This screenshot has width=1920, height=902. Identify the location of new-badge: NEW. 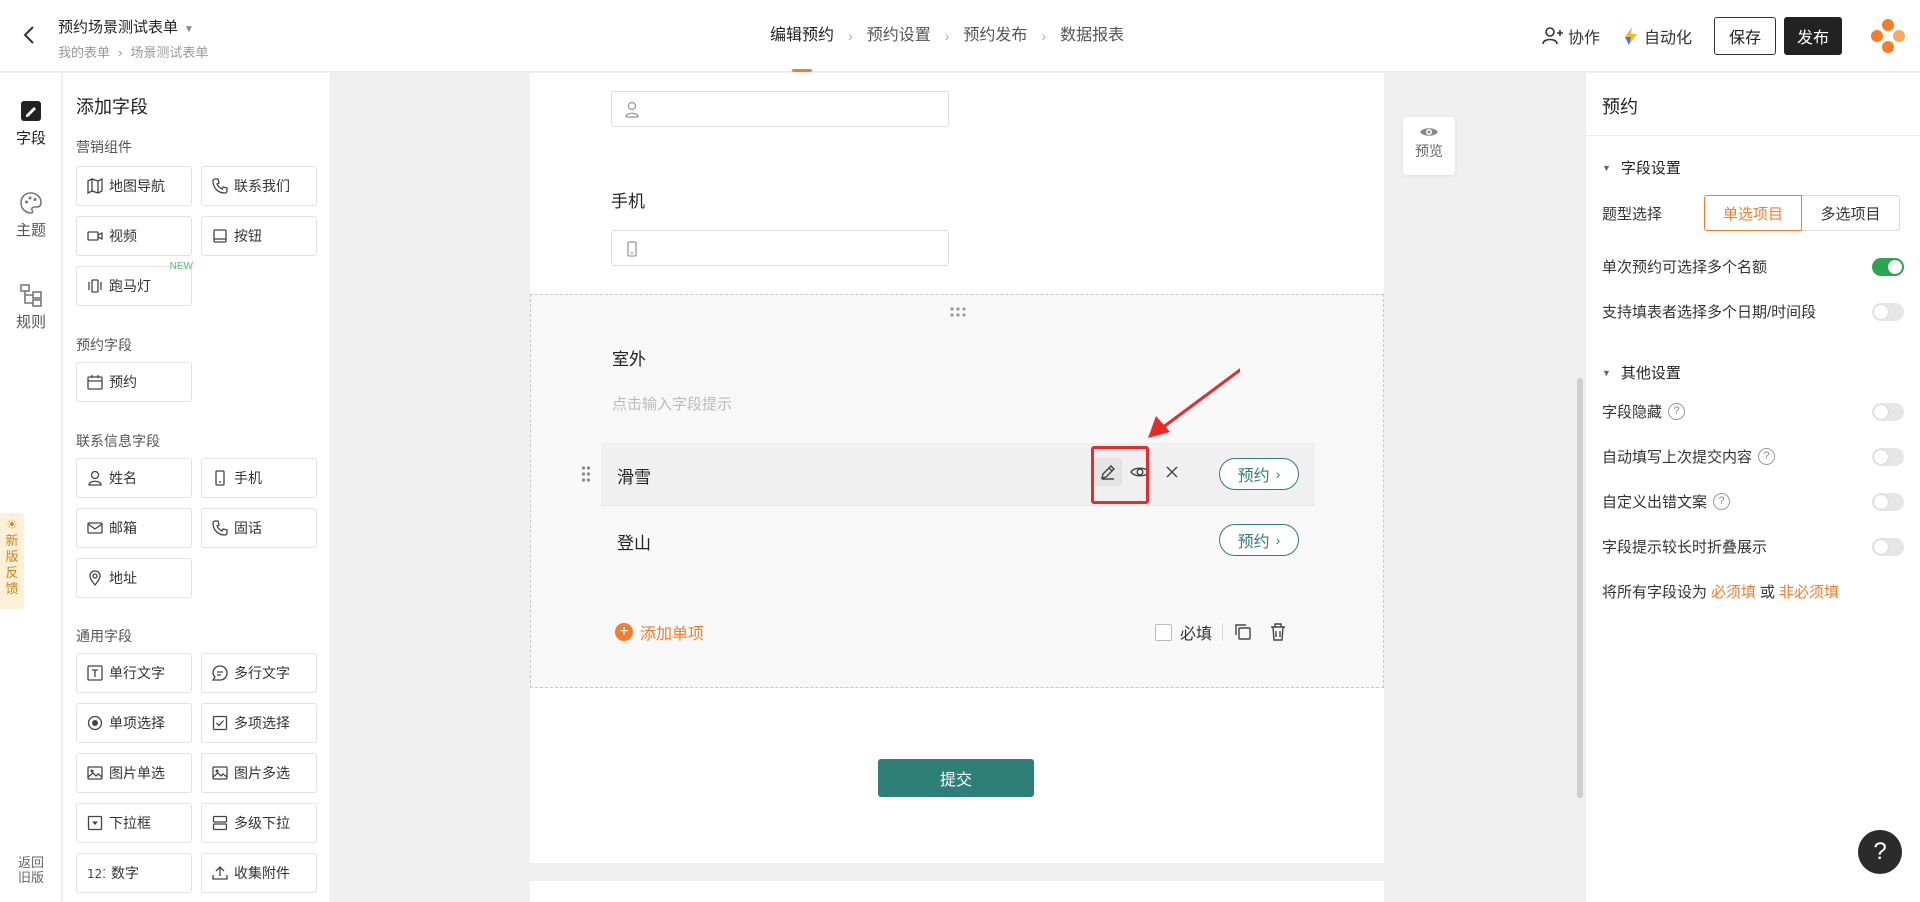
(181, 266).